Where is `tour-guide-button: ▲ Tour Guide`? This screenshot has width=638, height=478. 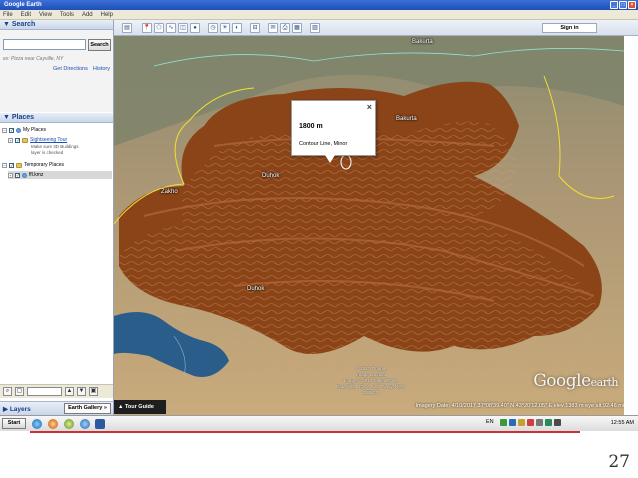 tour-guide-button: ▲ Tour Guide is located at coordinates (140, 407).